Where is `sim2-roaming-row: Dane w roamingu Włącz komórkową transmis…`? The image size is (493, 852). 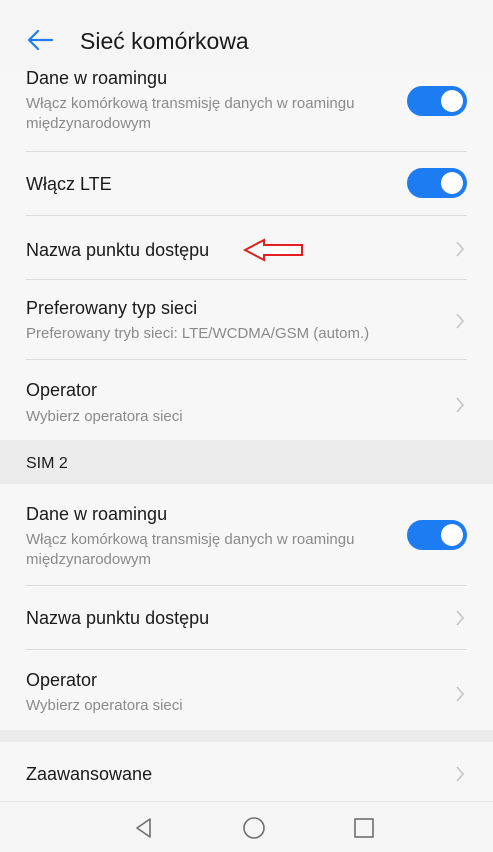 sim2-roaming-row: Dane w roamingu Włącz komórkową transmis… is located at coordinates (246, 535).